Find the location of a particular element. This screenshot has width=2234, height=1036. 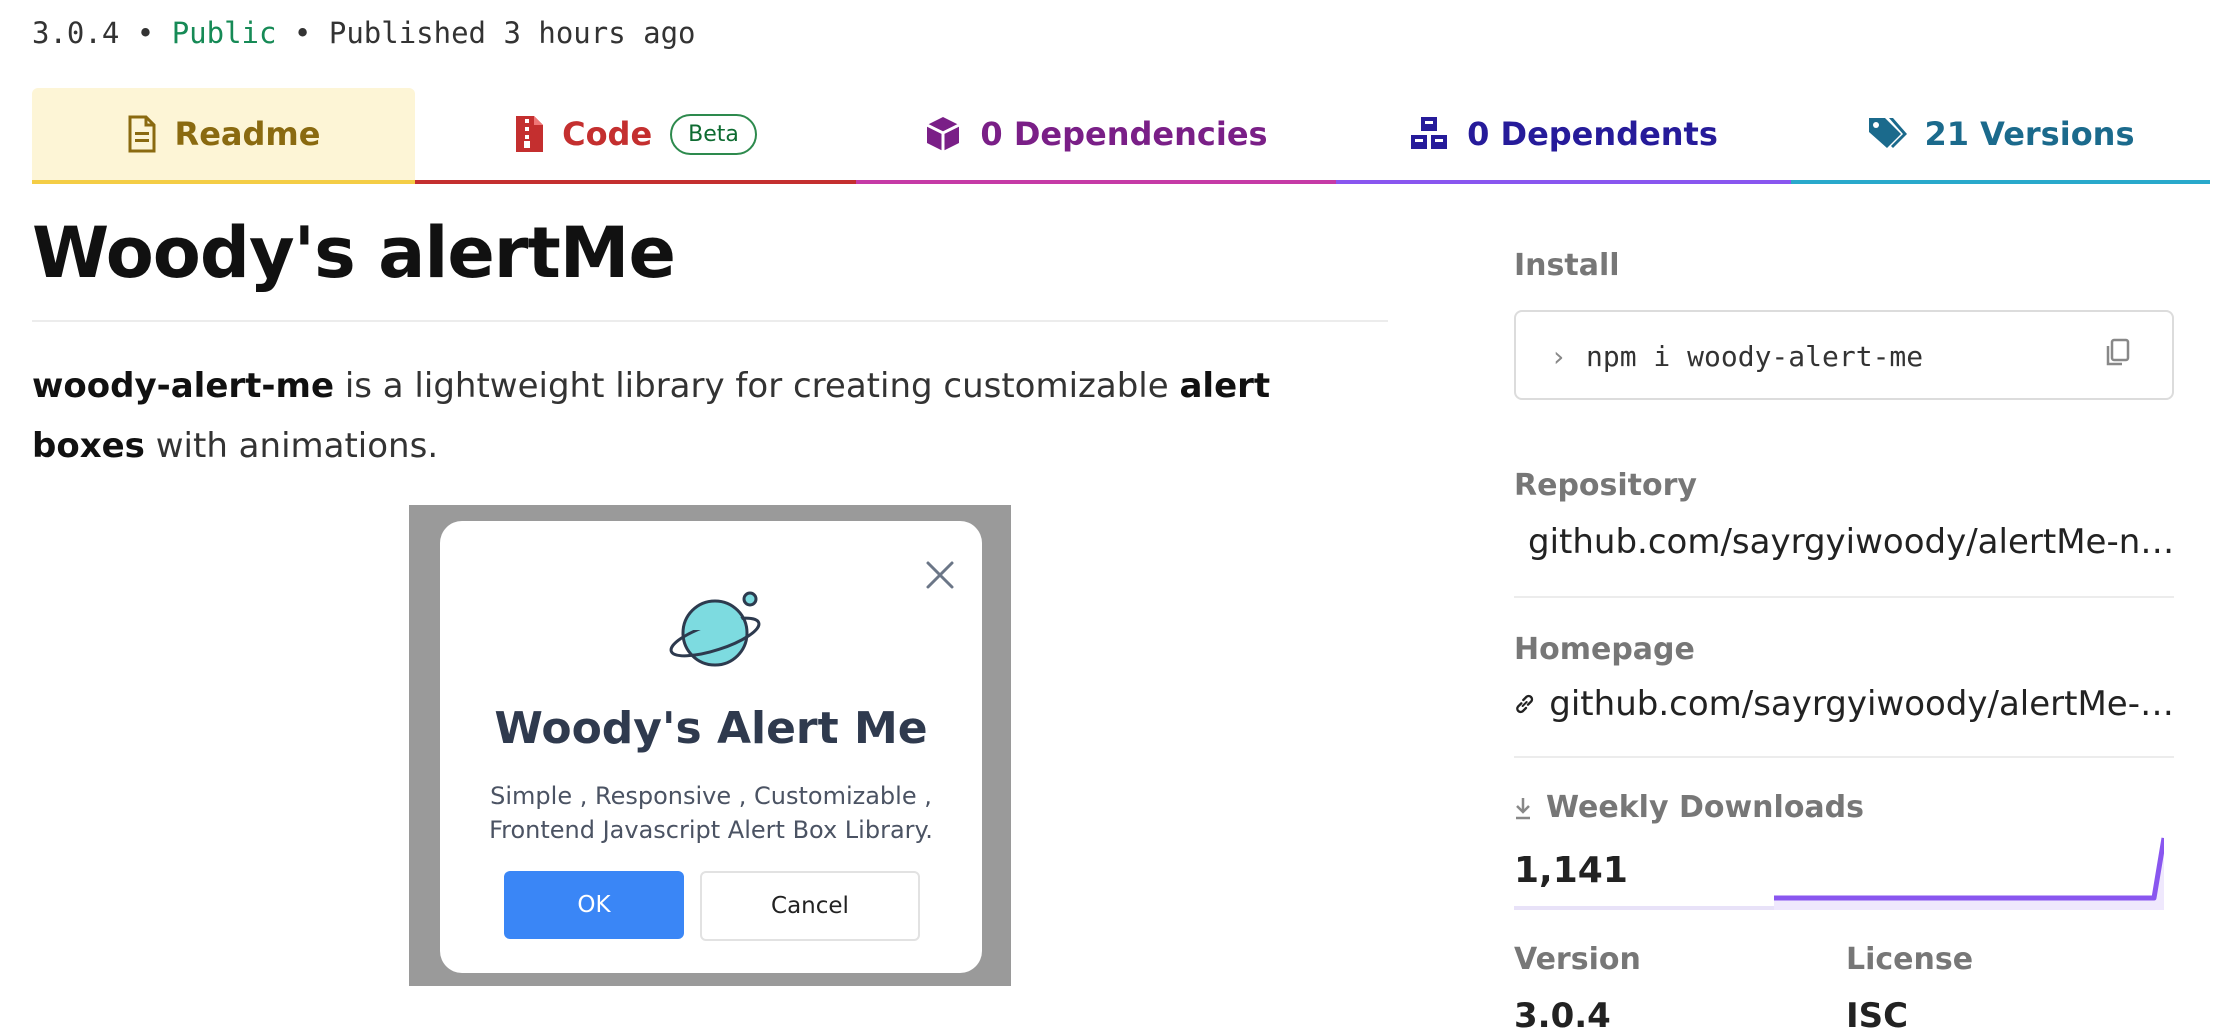

tab-dependents: 0 Dependents is located at coordinates (1563, 136).